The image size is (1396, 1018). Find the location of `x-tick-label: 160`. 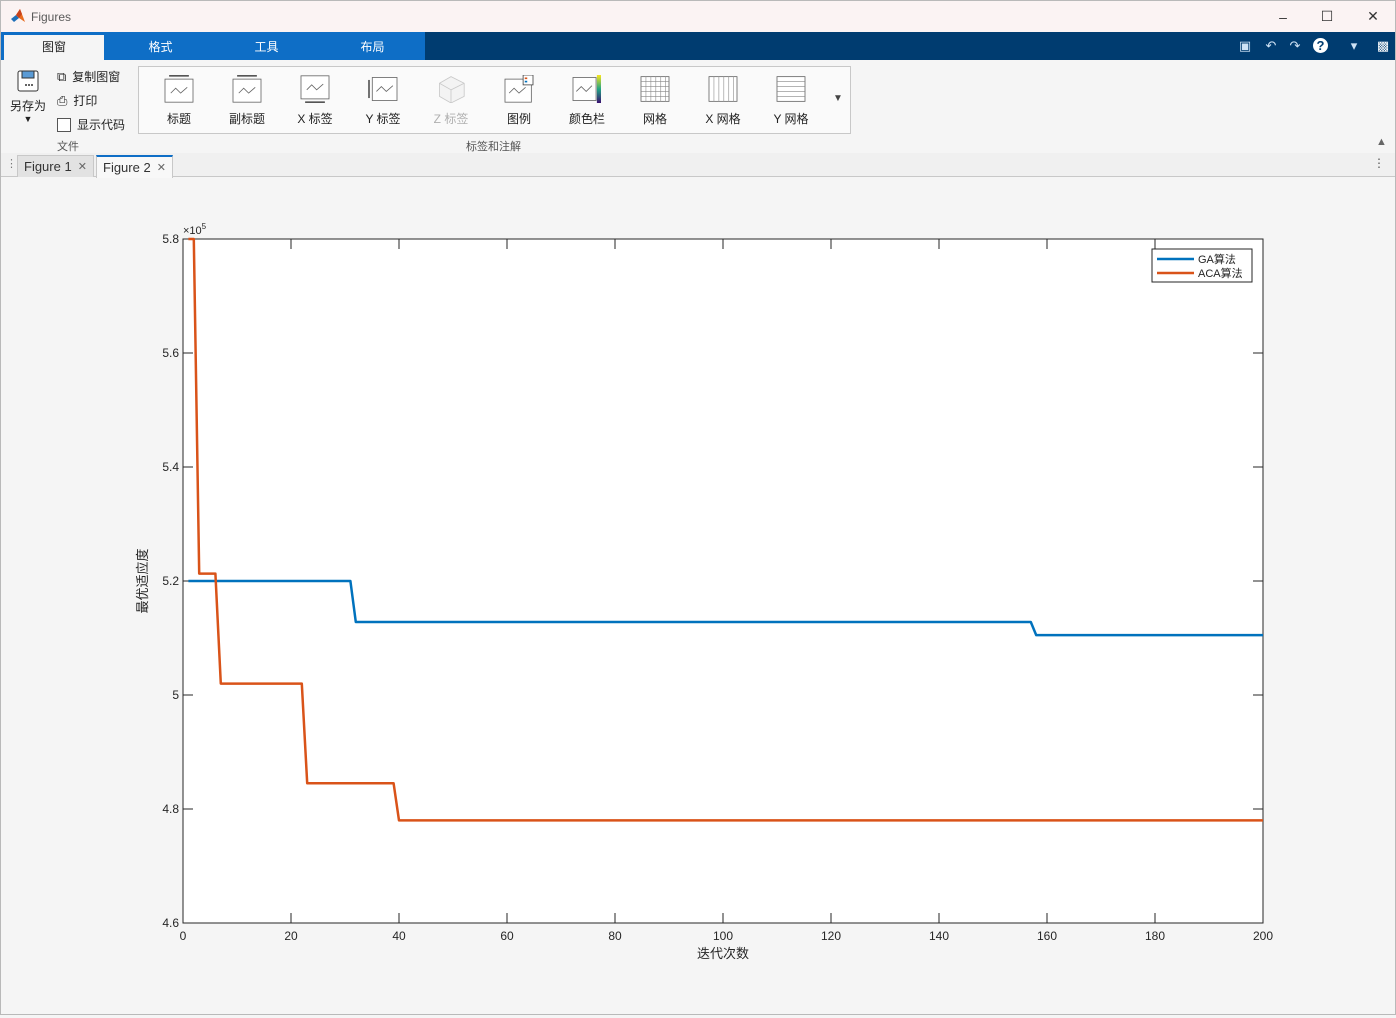

x-tick-label: 160 is located at coordinates (1047, 936).